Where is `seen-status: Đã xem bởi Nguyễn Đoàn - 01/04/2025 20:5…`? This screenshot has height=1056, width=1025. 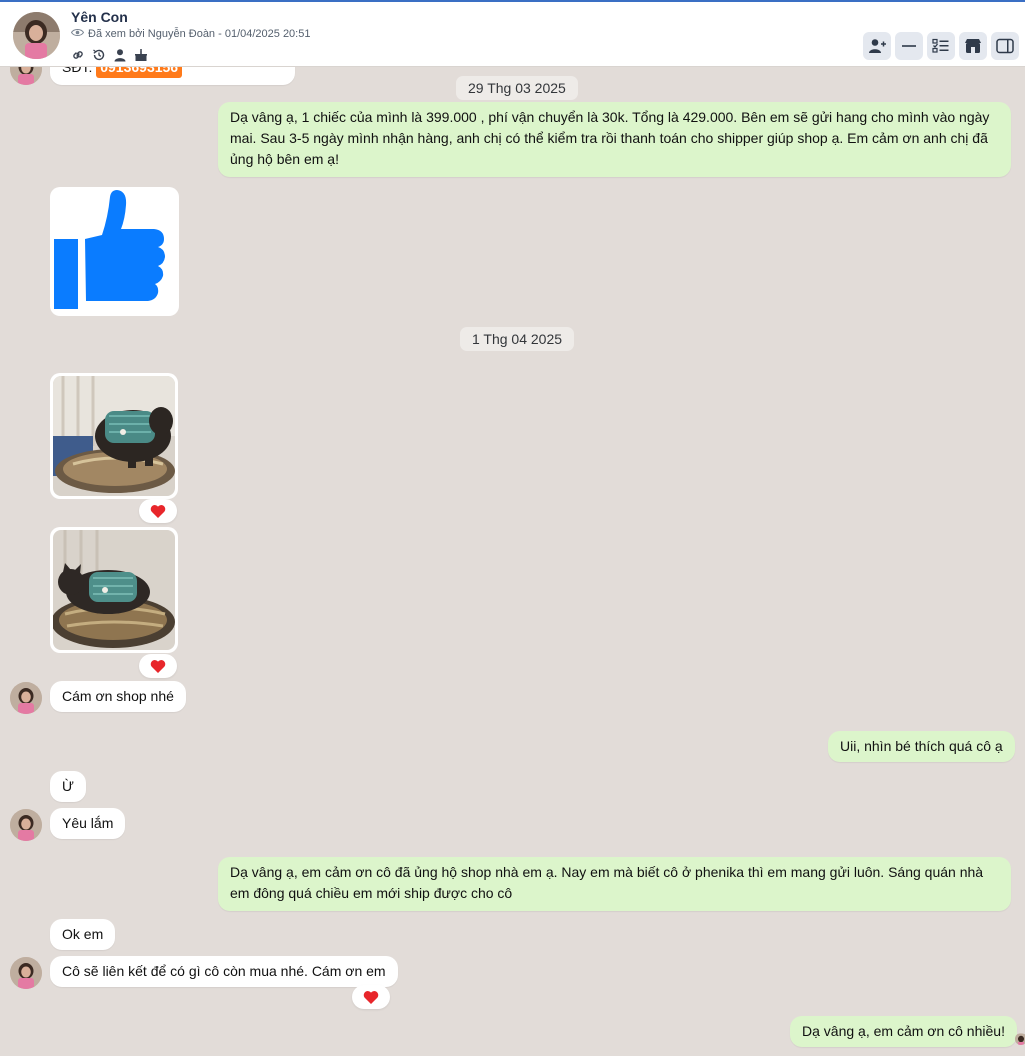 seen-status: Đã xem bởi Nguyễn Đoàn - 01/04/2025 20:5… is located at coordinates (190, 34).